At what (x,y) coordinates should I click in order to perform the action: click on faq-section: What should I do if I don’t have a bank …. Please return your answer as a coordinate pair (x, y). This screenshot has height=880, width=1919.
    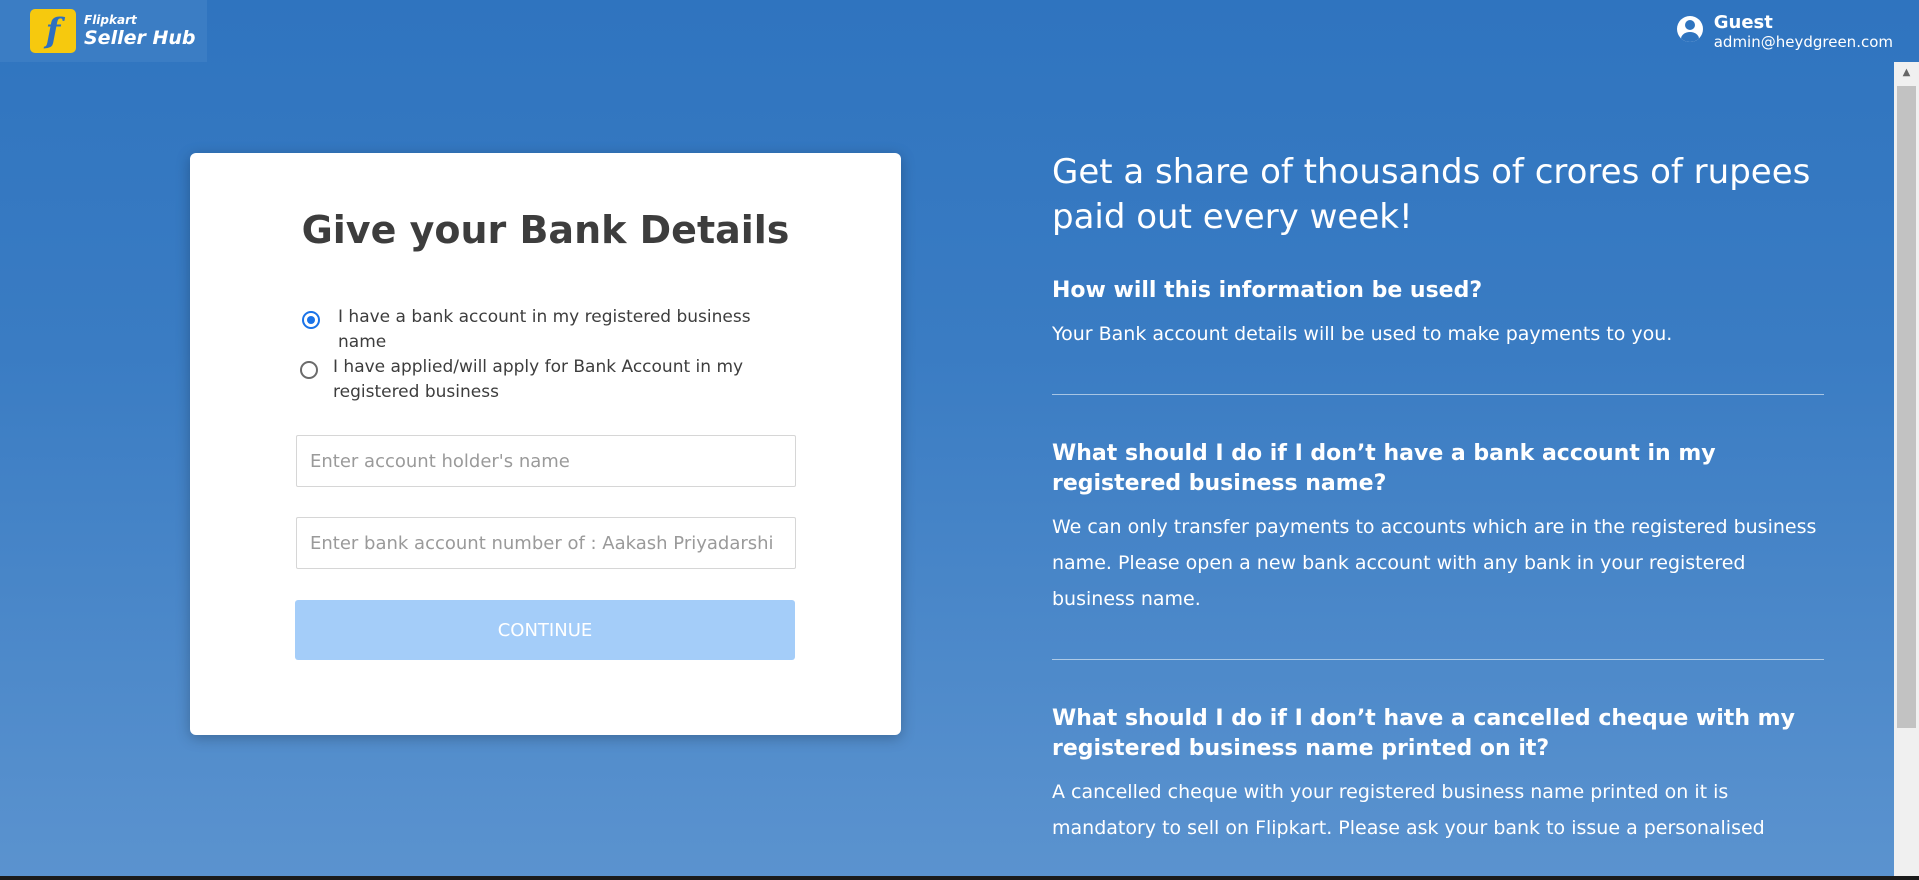
    Looking at the image, I should click on (1438, 528).